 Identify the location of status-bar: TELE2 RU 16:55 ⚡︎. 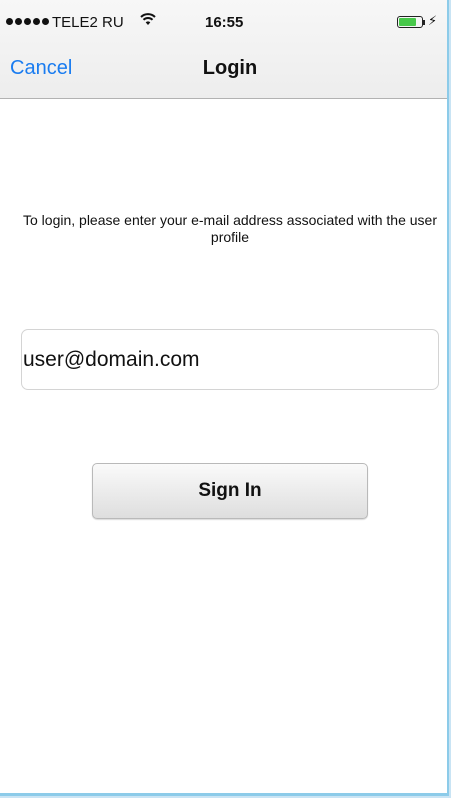
(223, 20).